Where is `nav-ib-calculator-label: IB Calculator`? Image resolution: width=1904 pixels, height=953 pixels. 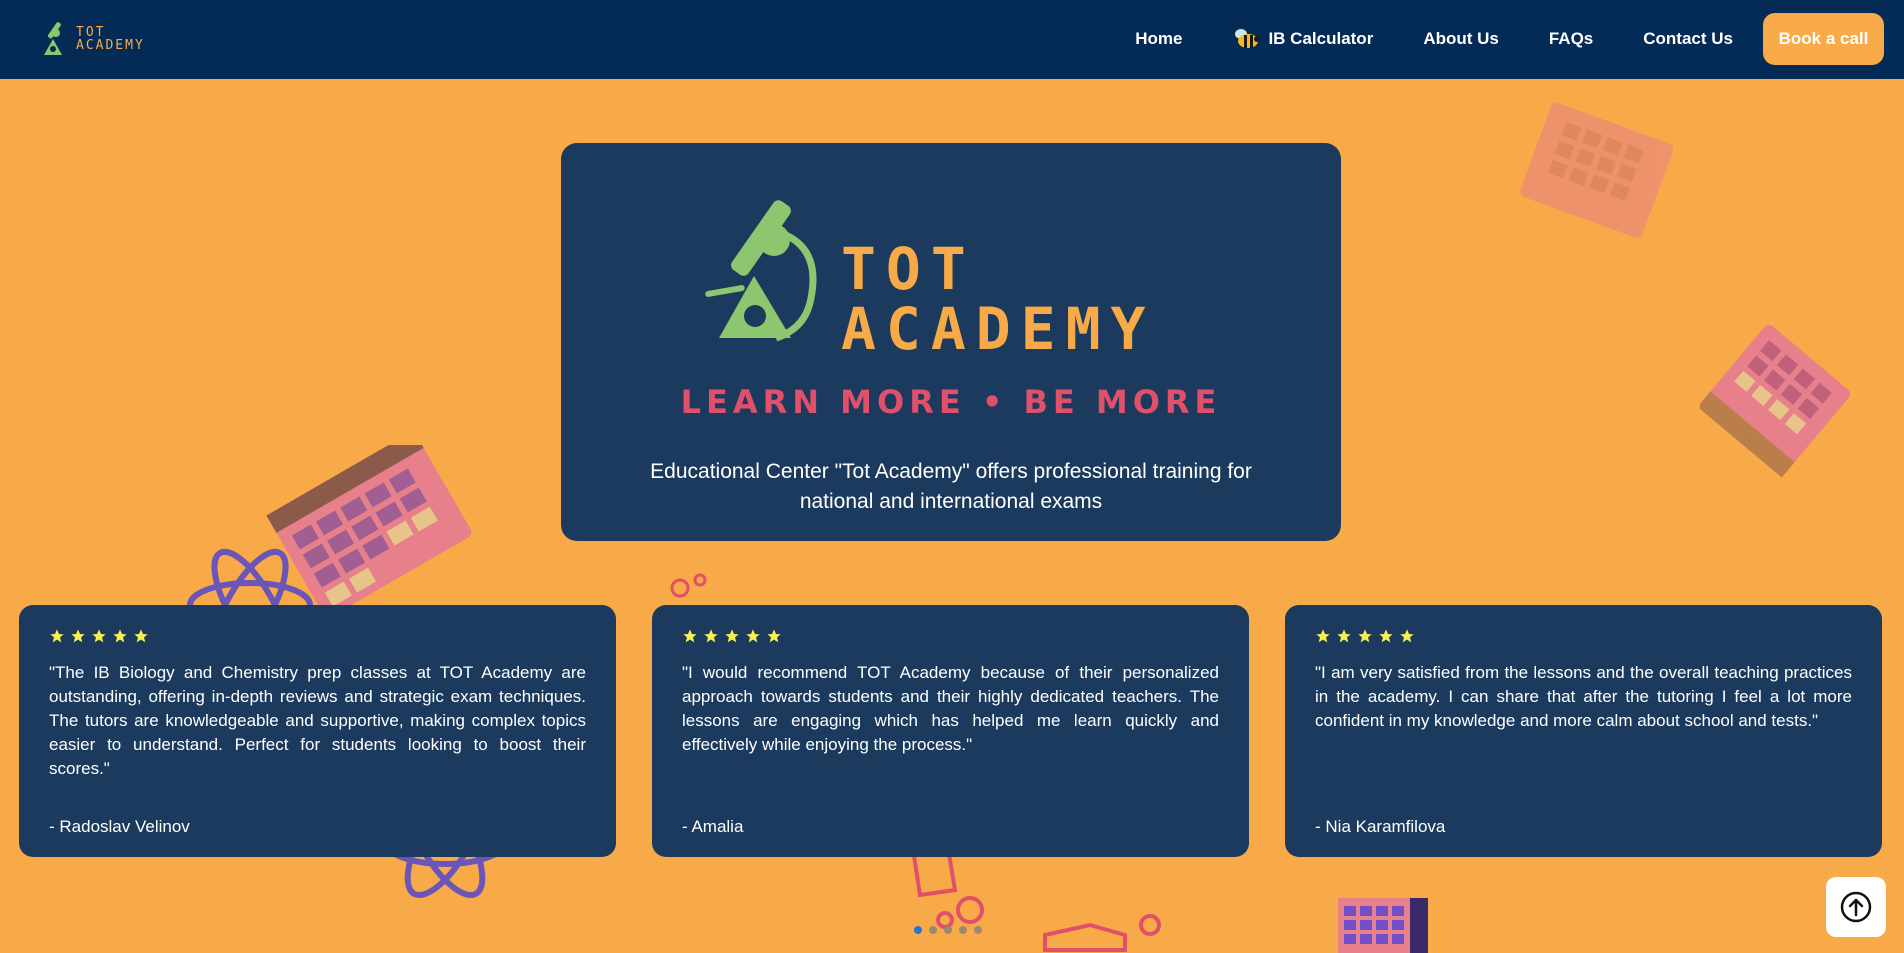
nav-ib-calculator-label: IB Calculator is located at coordinates (1321, 38).